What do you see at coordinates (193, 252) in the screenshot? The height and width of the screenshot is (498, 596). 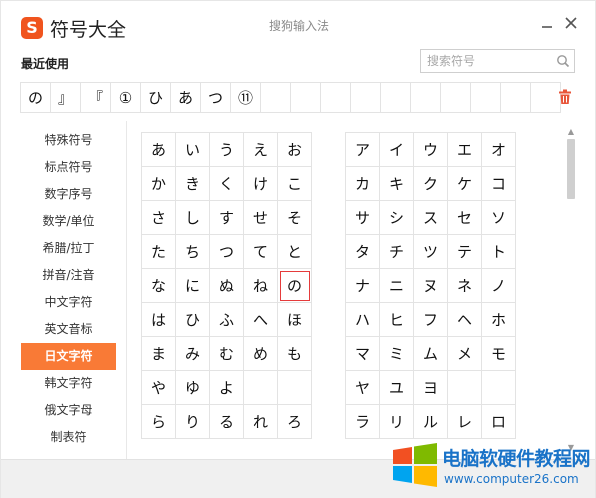 I see `hiragana-symbol-cell: ち` at bounding box center [193, 252].